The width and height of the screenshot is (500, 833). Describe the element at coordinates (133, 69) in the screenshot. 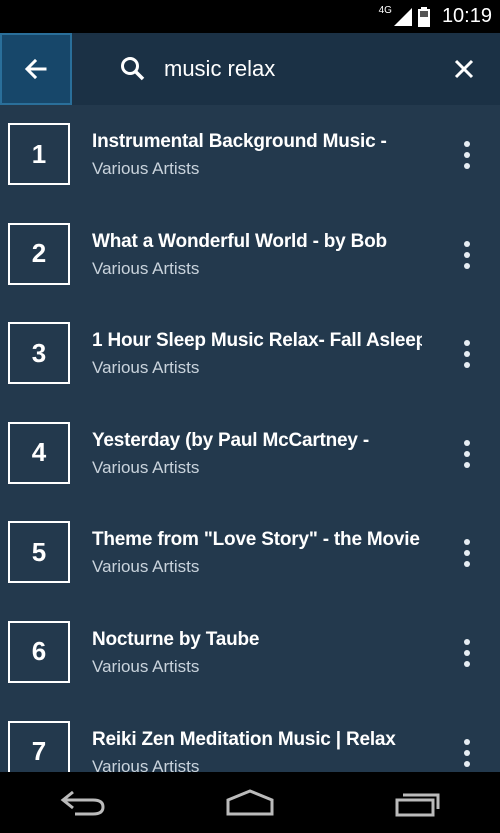

I see `search-icon` at that location.